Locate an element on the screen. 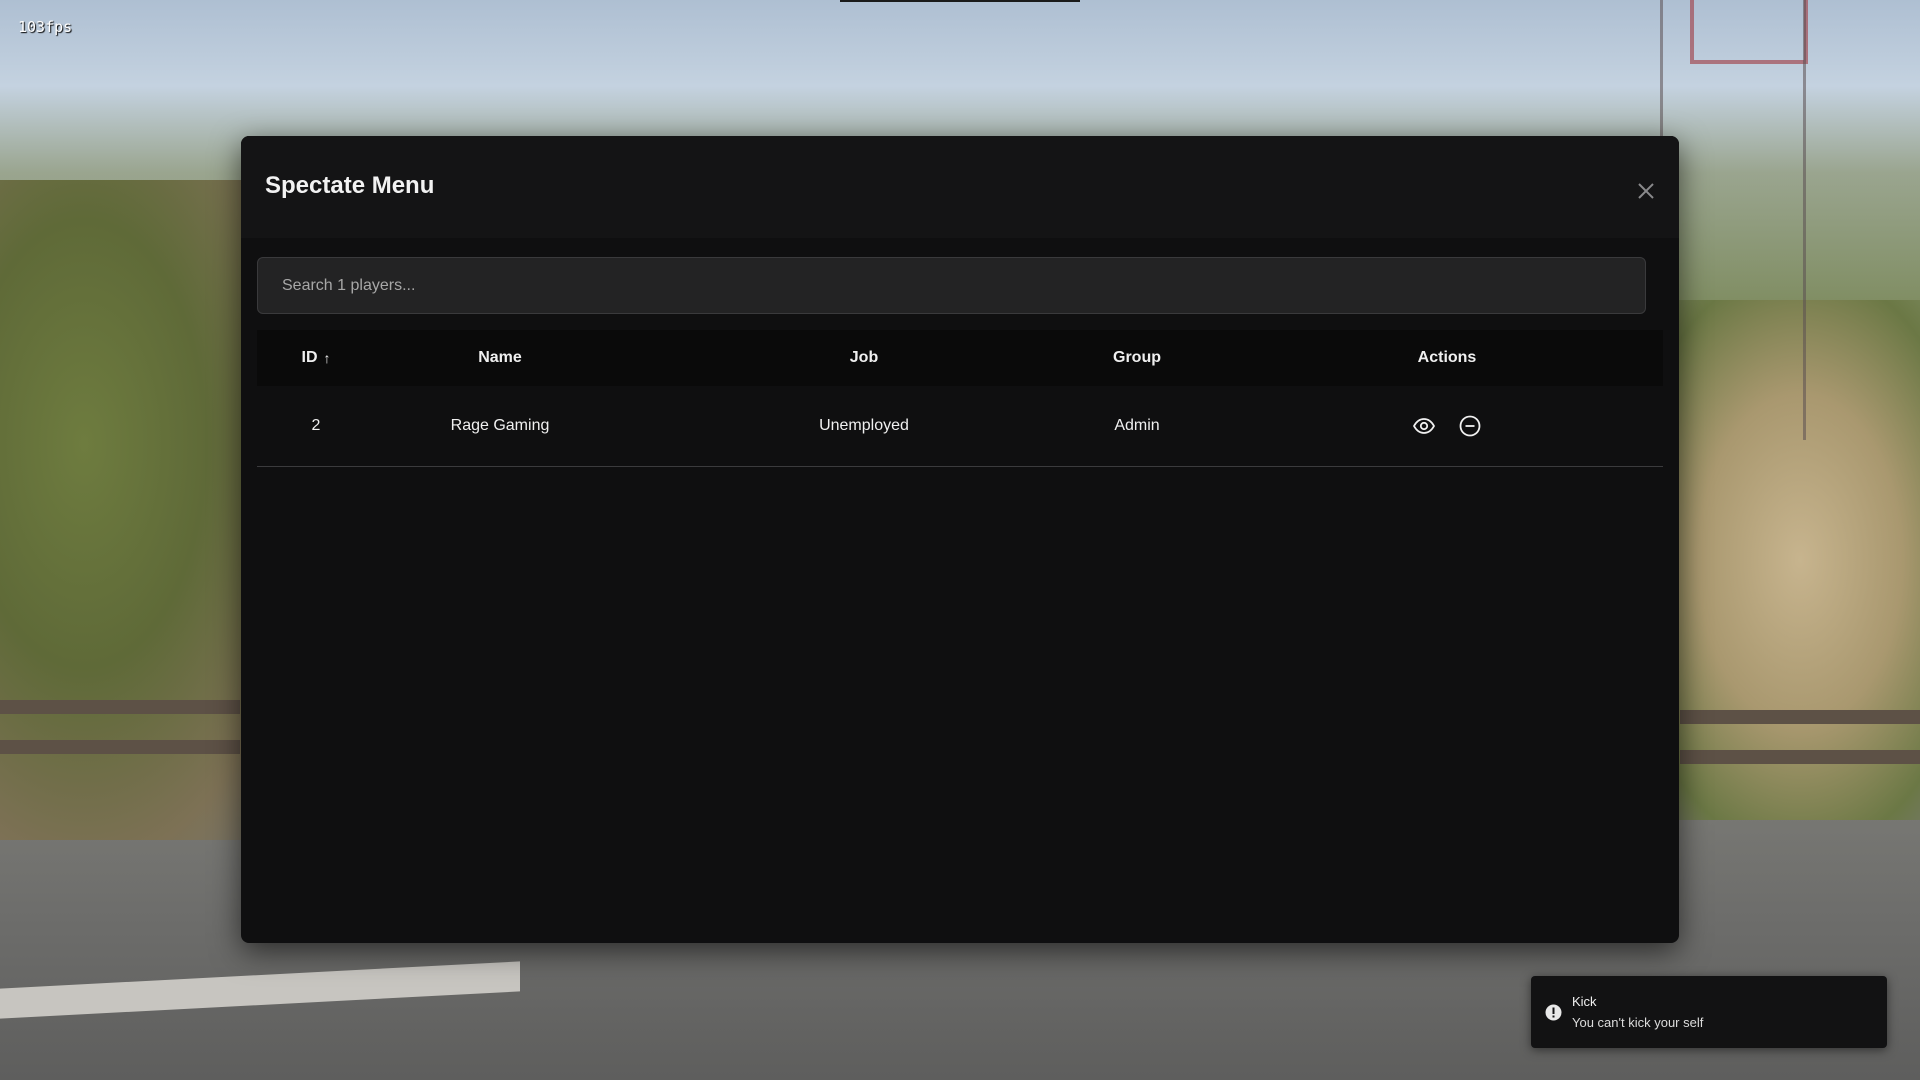 This screenshot has width=1920, height=1080. watch-tower is located at coordinates (1733, 220).